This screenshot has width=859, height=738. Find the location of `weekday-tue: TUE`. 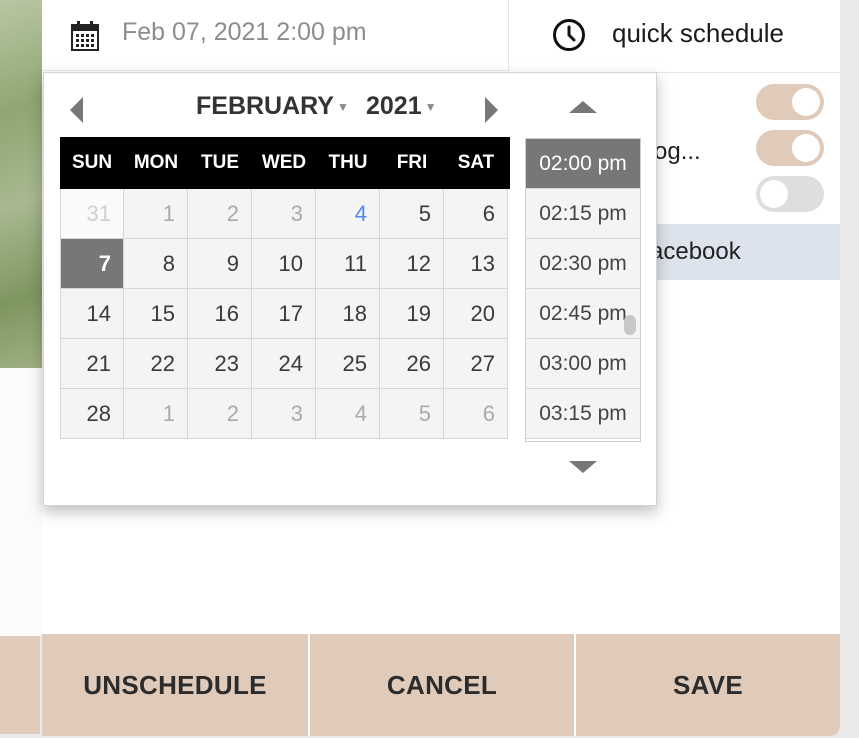

weekday-tue: TUE is located at coordinates (220, 162).